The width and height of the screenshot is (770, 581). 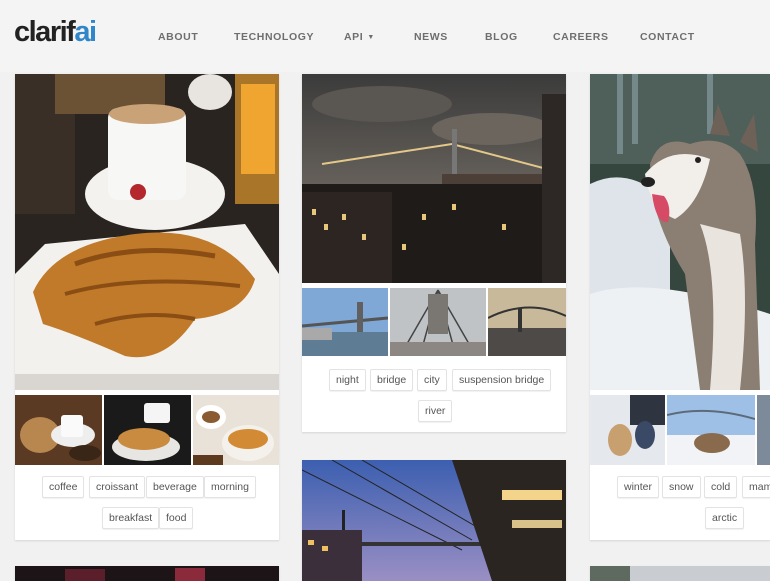 I want to click on tag-croissant: croissant, so click(x=117, y=487).